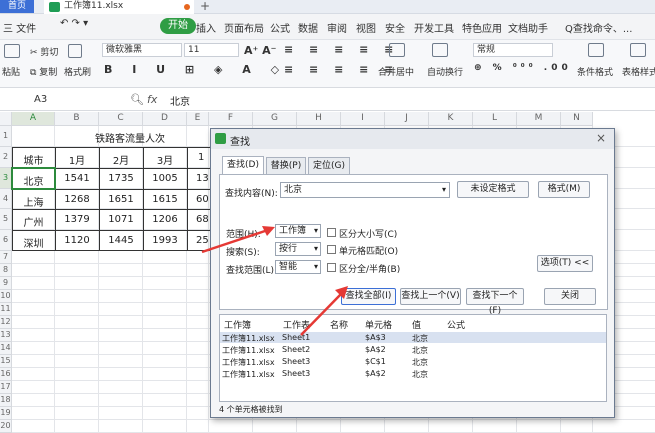  I want to click on menu-doc-assistant: 文档助手, so click(528, 27).